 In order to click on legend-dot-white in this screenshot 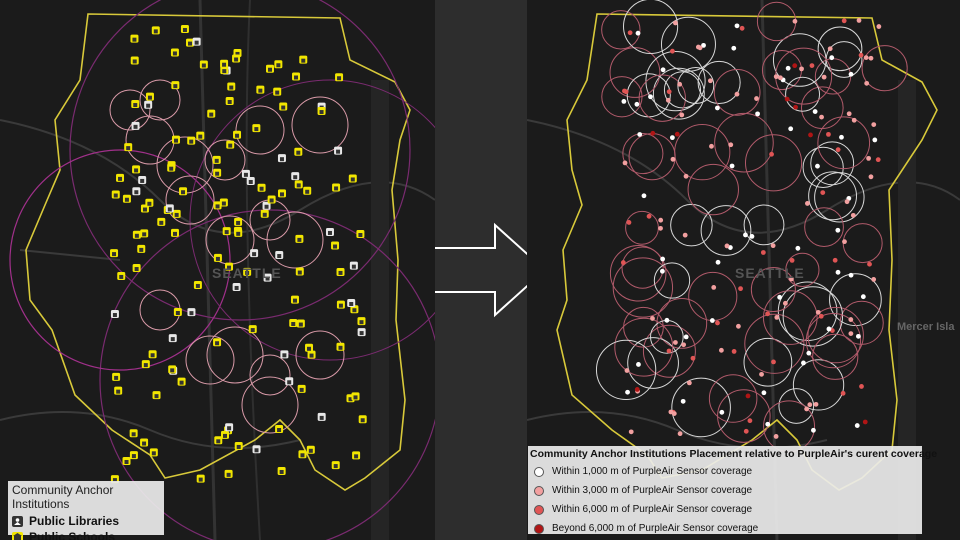, I will do `click(539, 471)`.